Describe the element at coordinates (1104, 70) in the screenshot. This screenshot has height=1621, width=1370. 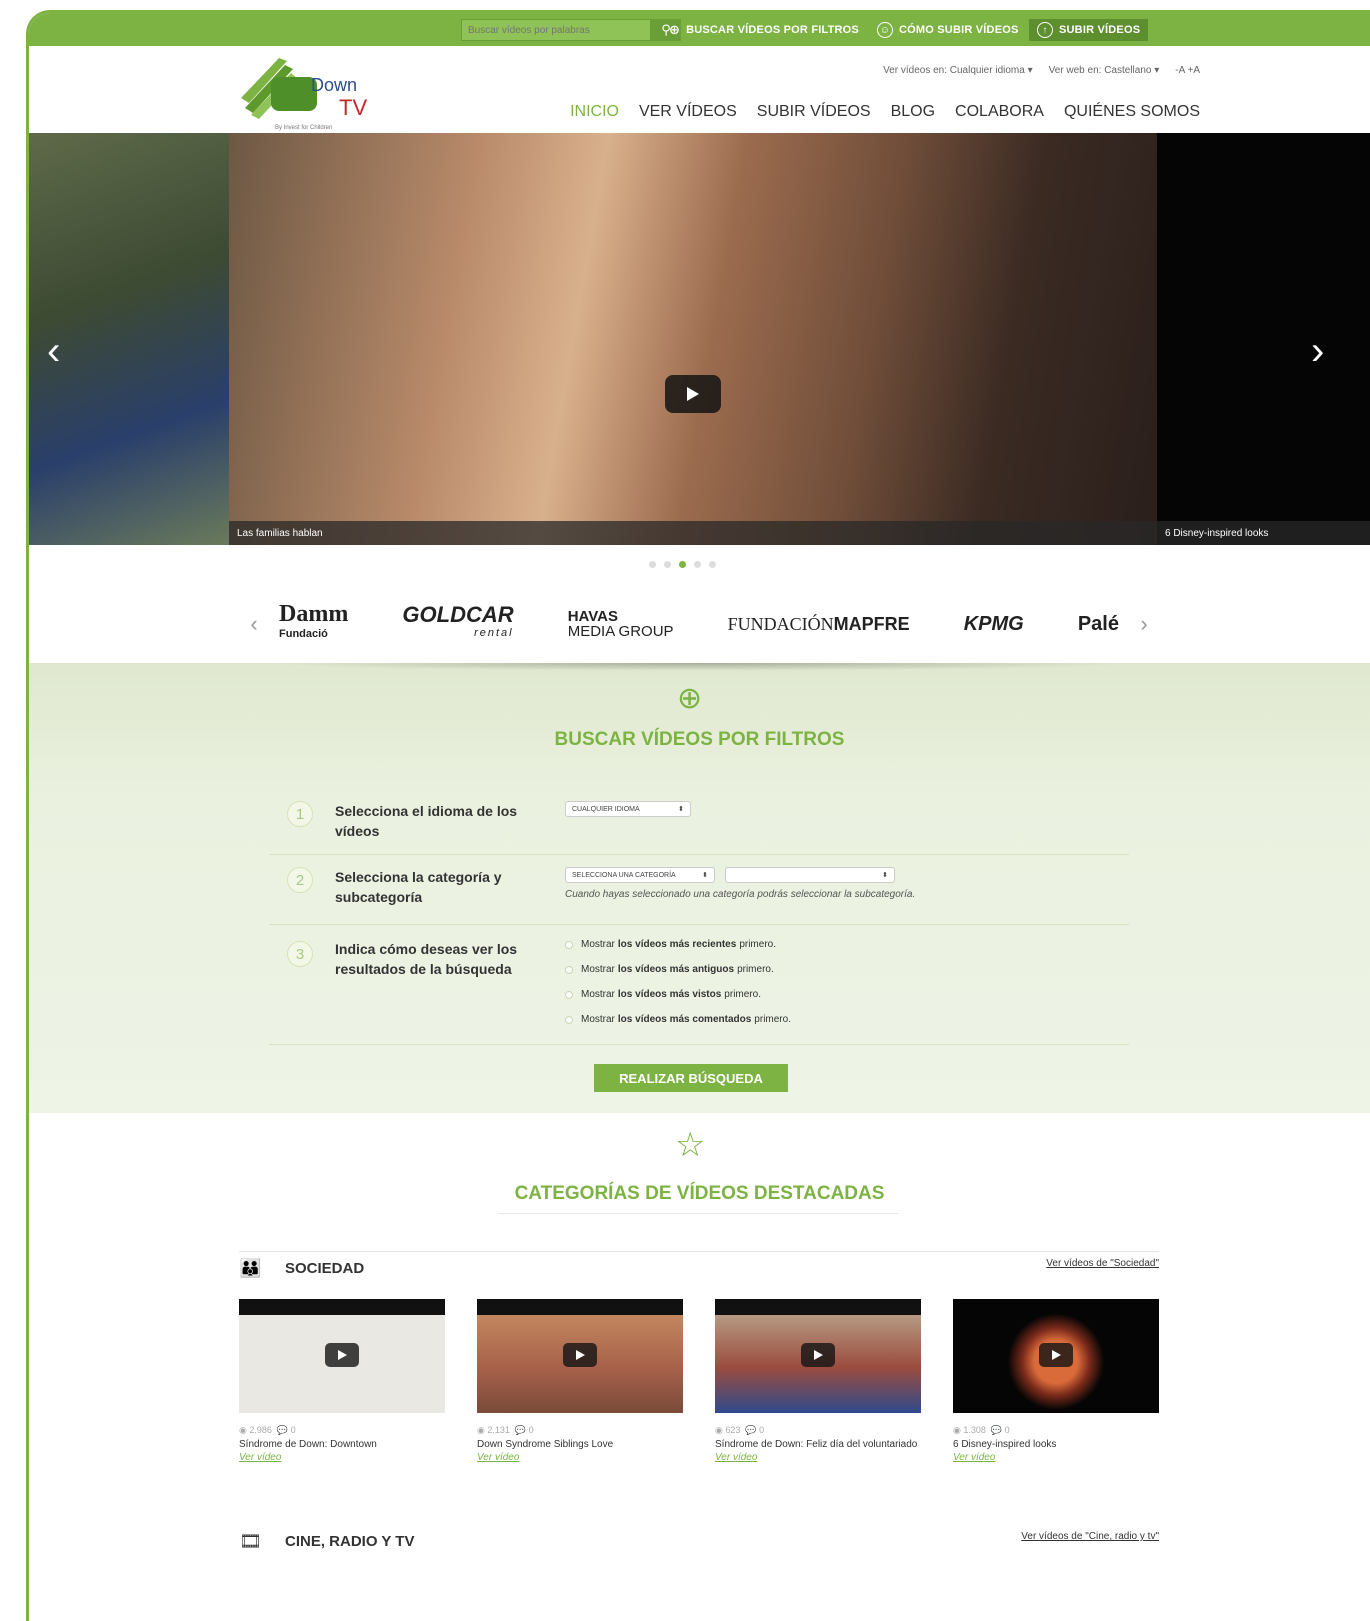
I see `web-language-select: Ver web en: Castellano ▾` at that location.